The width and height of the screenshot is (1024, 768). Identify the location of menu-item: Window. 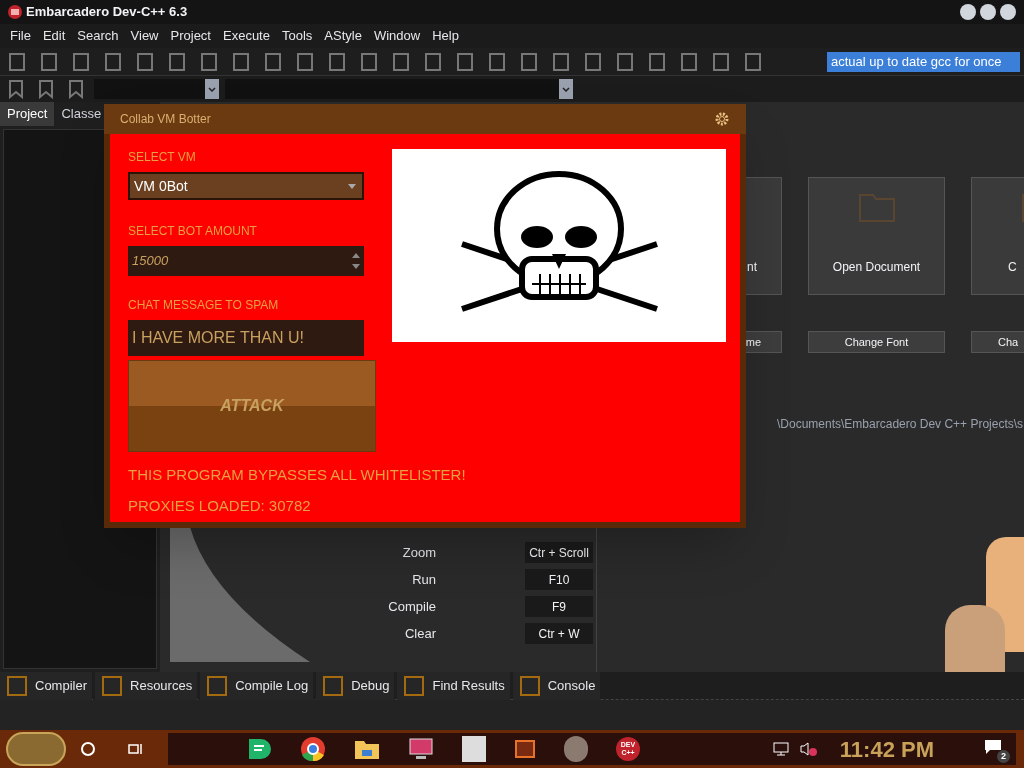
(397, 36).